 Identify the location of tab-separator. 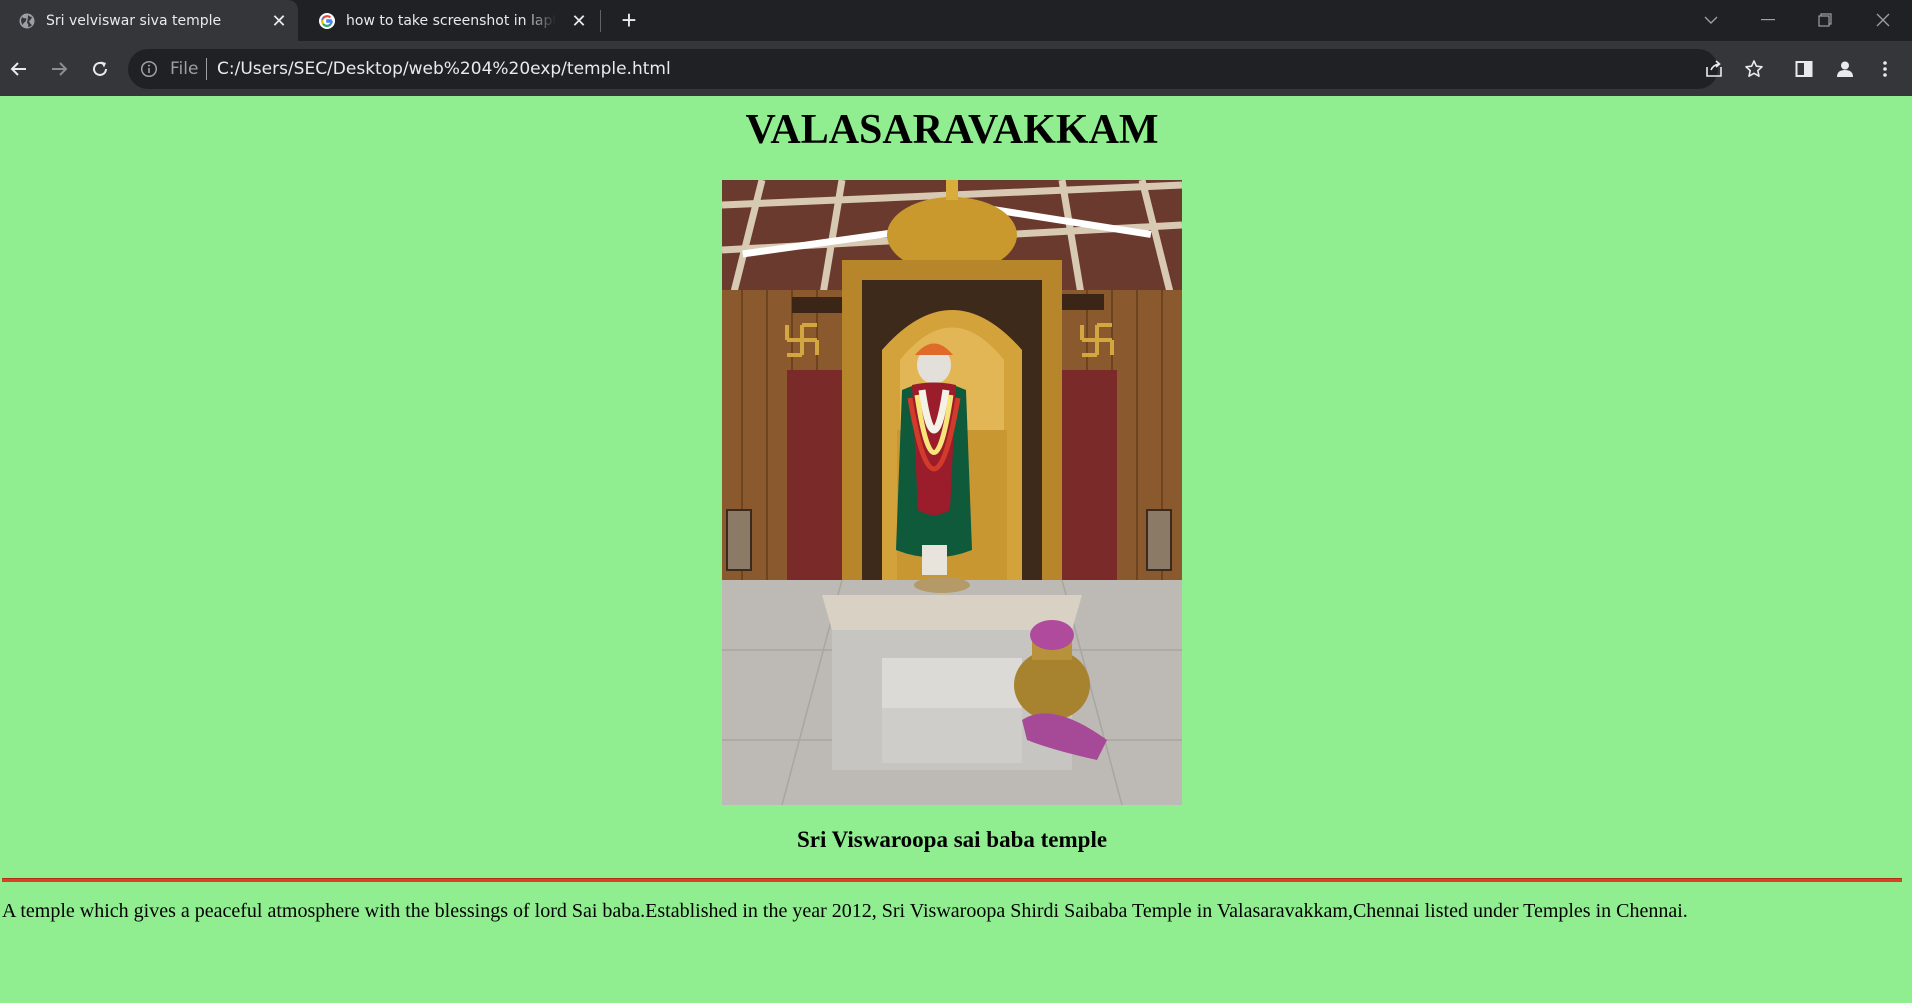
(600, 21).